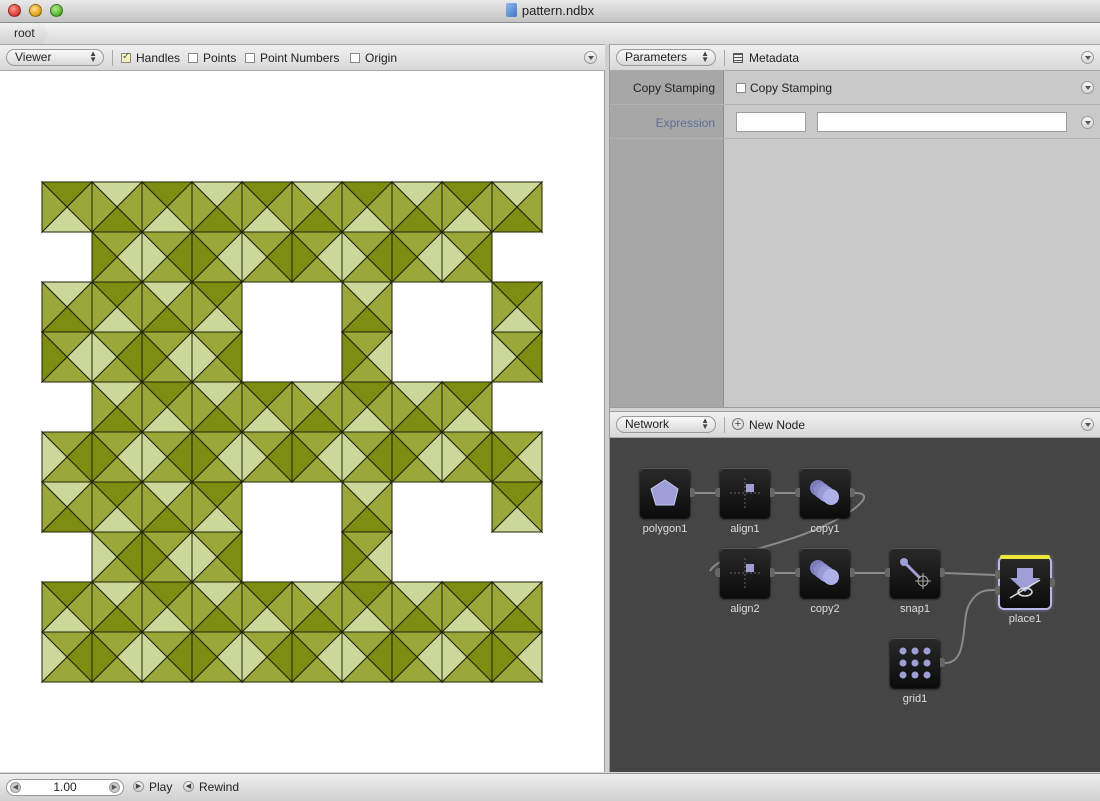 The image size is (1100, 801). What do you see at coordinates (738, 424) in the screenshot?
I see `add-icon: +` at bounding box center [738, 424].